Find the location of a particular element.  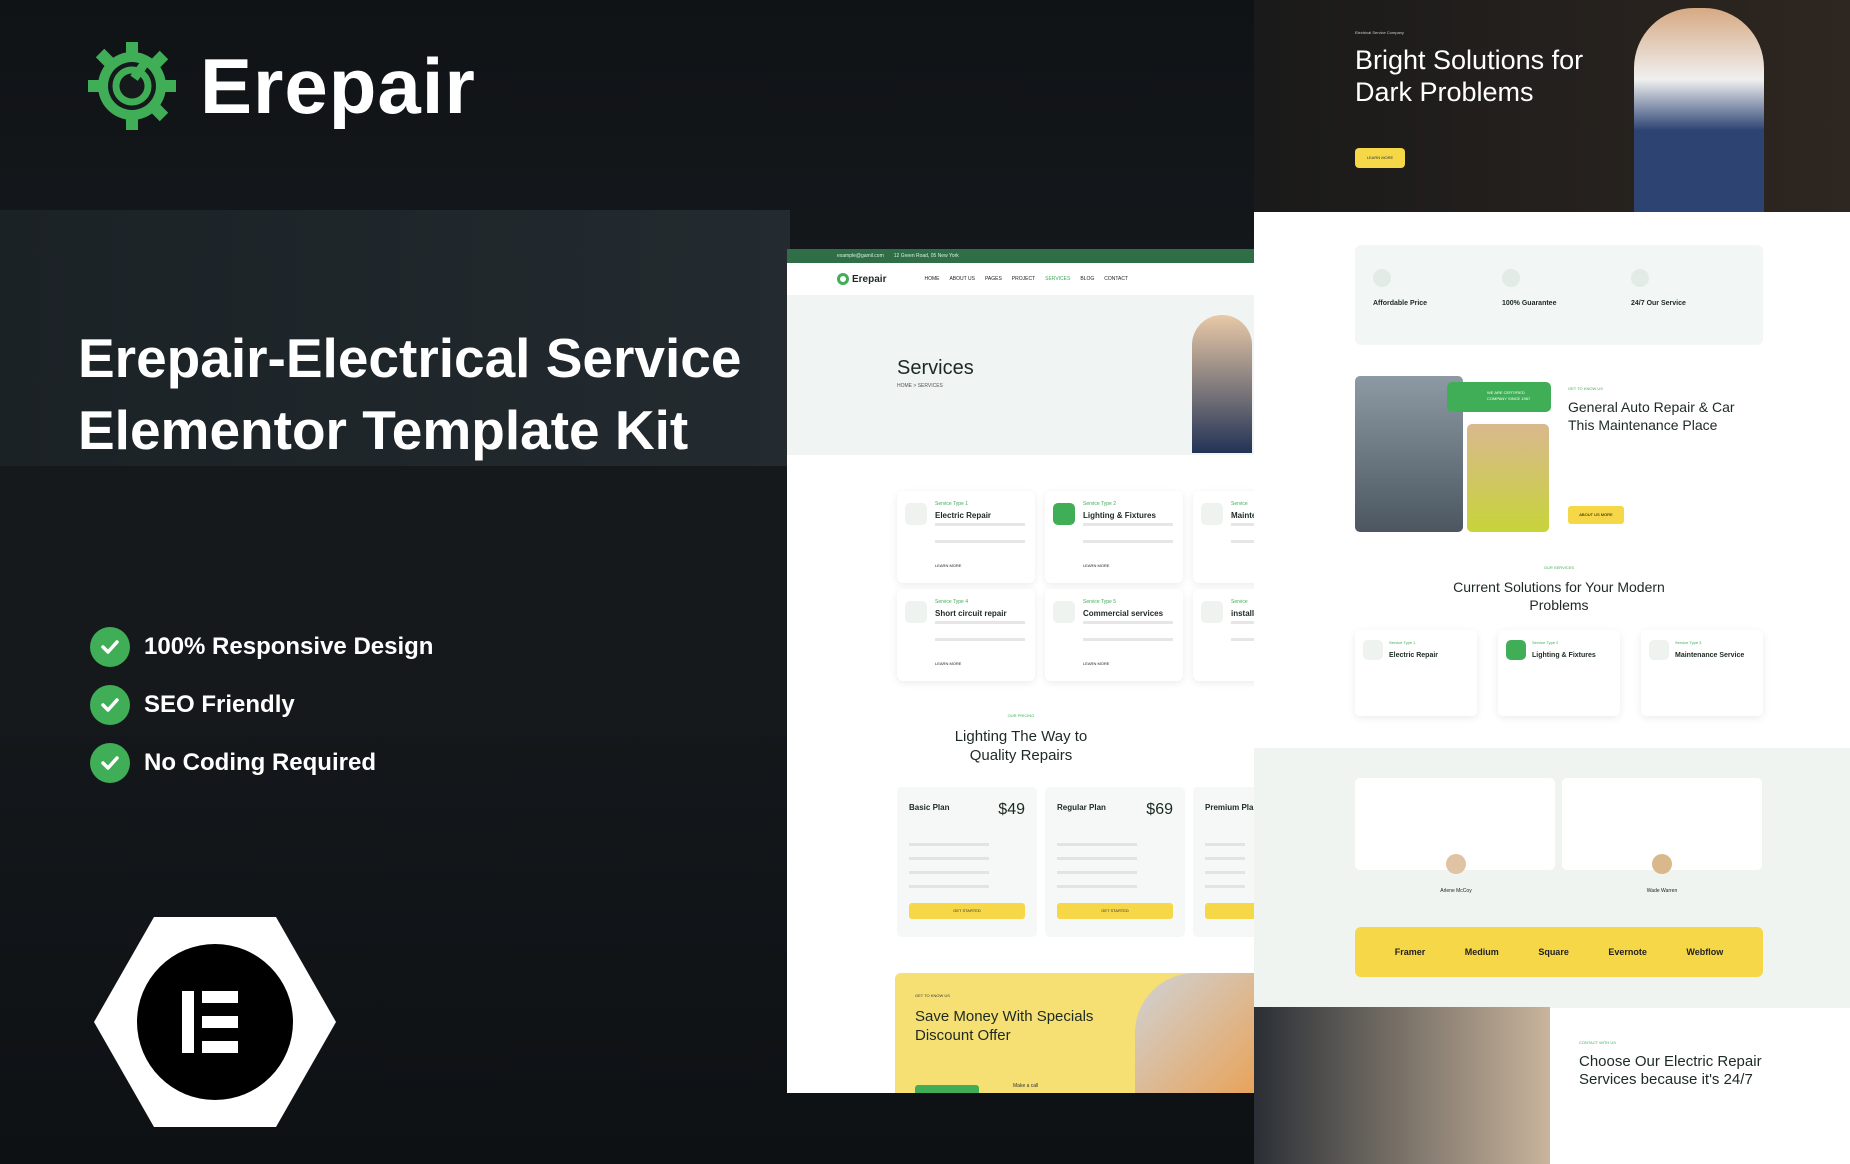

brand-webflow: Webflow is located at coordinates (1705, 952).